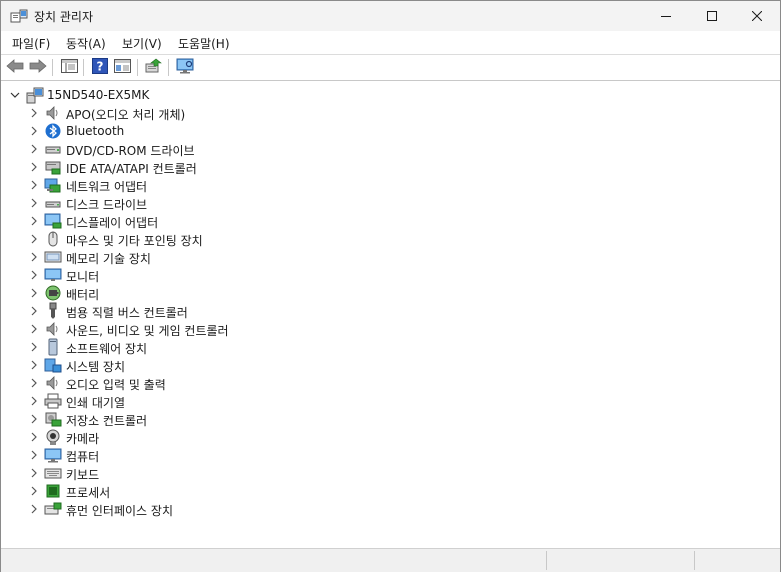  I want to click on forward-button, so click(38, 67).